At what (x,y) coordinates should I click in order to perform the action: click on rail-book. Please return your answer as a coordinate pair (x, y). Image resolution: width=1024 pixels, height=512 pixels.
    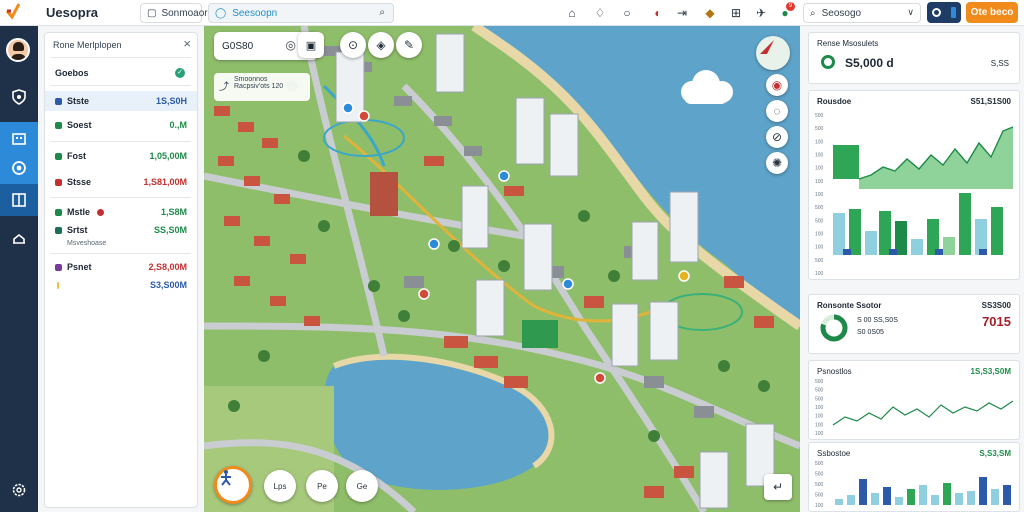
    Looking at the image, I should click on (19, 200).